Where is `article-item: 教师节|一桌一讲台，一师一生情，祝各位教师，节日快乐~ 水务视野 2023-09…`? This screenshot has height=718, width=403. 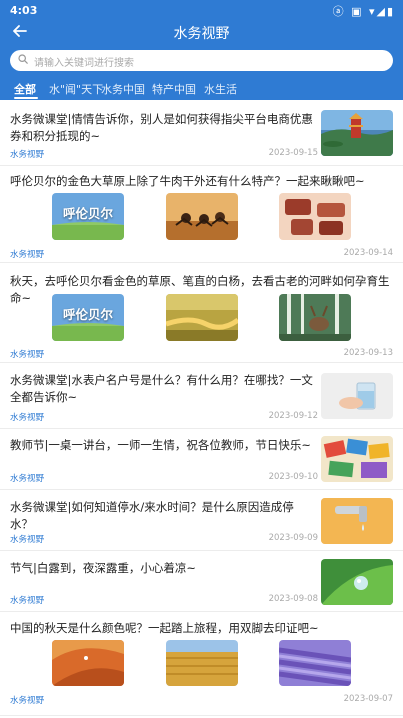
article-item: 教师节|一桌一讲台，一师一生情，祝各位教师，节日快乐~ 水务视野 2023-09… is located at coordinates (201, 459).